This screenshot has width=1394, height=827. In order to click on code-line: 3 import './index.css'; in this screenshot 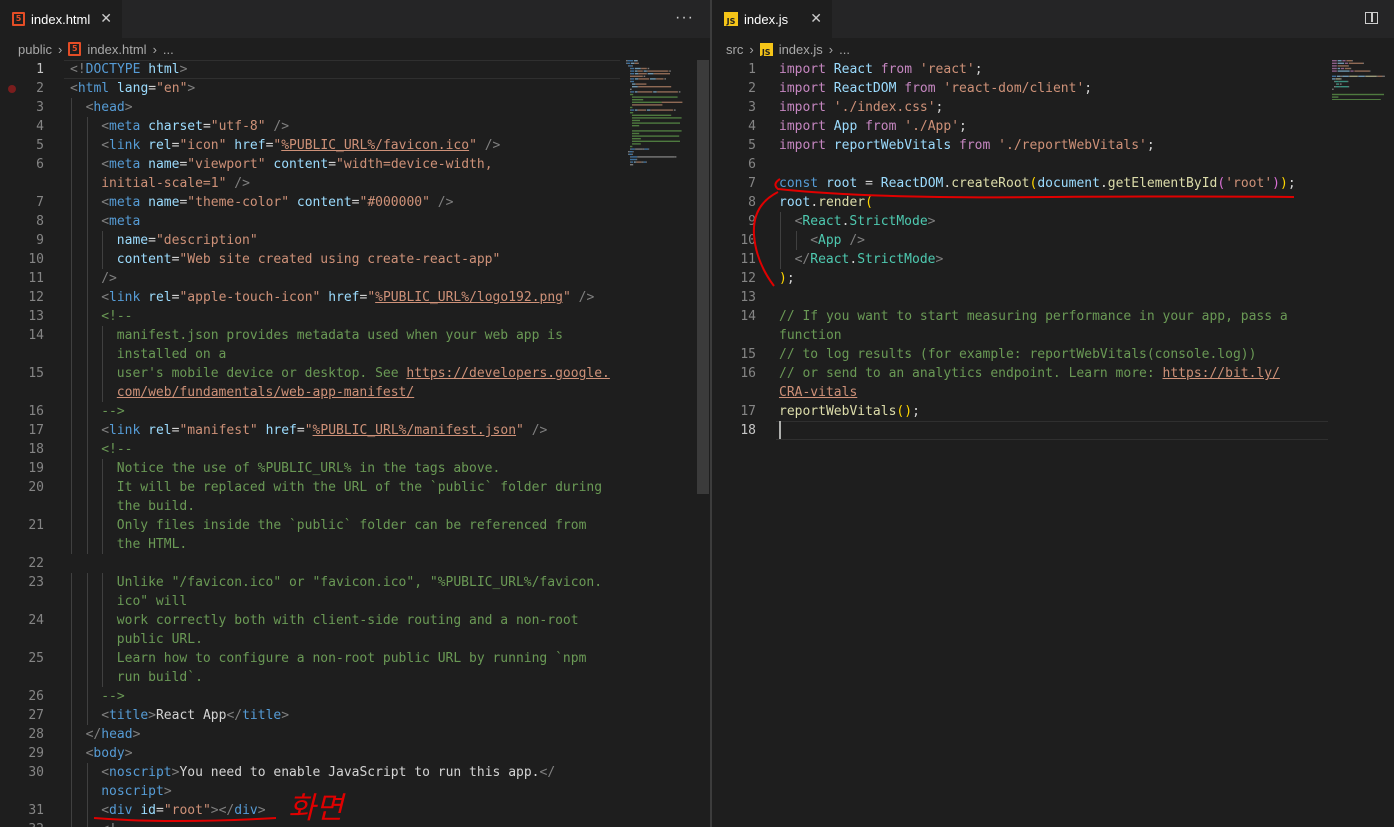, I will do `click(1053, 107)`.